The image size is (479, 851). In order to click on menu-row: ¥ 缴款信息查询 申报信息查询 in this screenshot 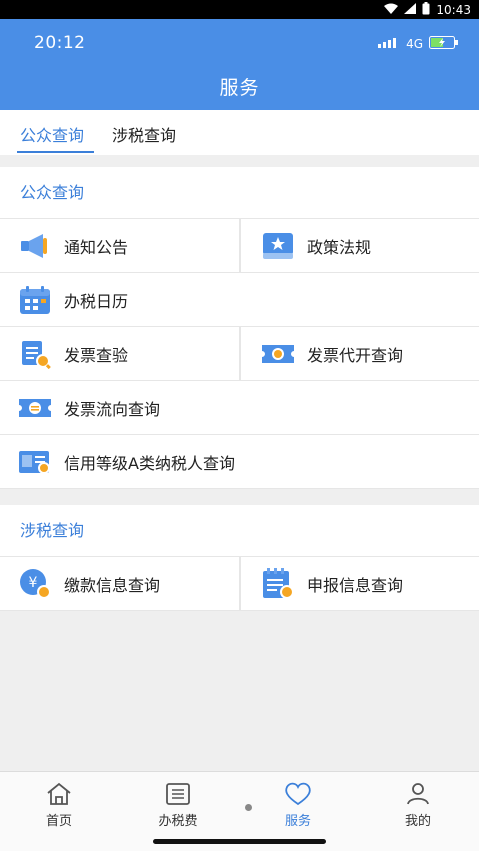, I will do `click(239, 584)`.